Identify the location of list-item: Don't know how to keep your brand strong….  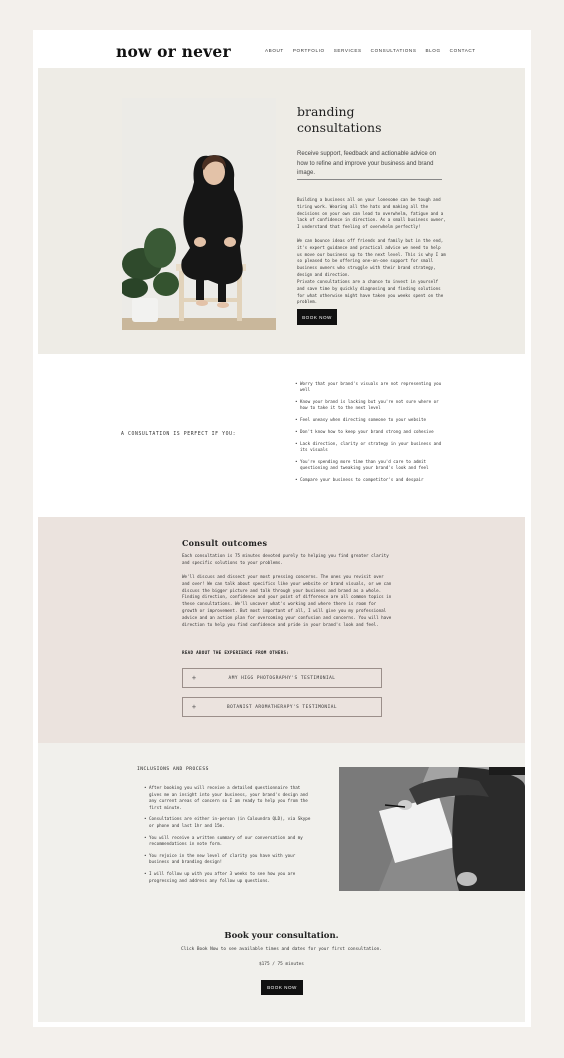
(370, 432).